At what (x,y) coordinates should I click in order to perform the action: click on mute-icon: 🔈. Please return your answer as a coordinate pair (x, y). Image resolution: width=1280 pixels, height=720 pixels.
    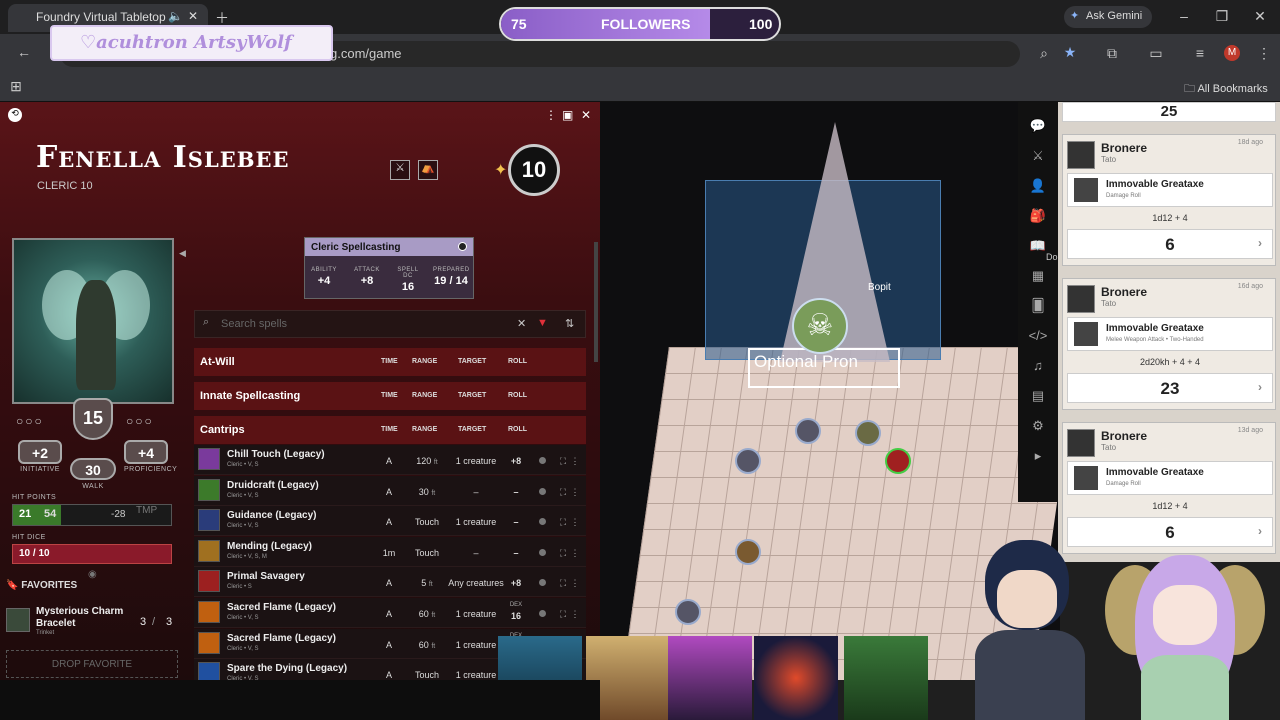
    Looking at the image, I should click on (175, 16).